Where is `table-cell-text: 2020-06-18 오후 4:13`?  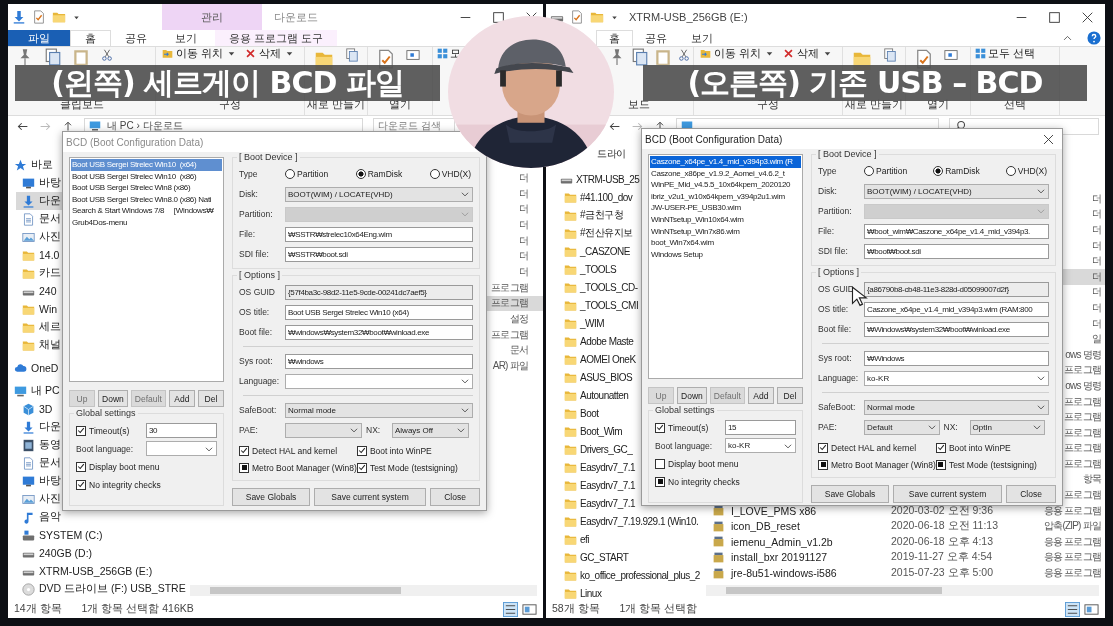
table-cell-text: 2020-06-18 오후 4:13 is located at coordinates (942, 541).